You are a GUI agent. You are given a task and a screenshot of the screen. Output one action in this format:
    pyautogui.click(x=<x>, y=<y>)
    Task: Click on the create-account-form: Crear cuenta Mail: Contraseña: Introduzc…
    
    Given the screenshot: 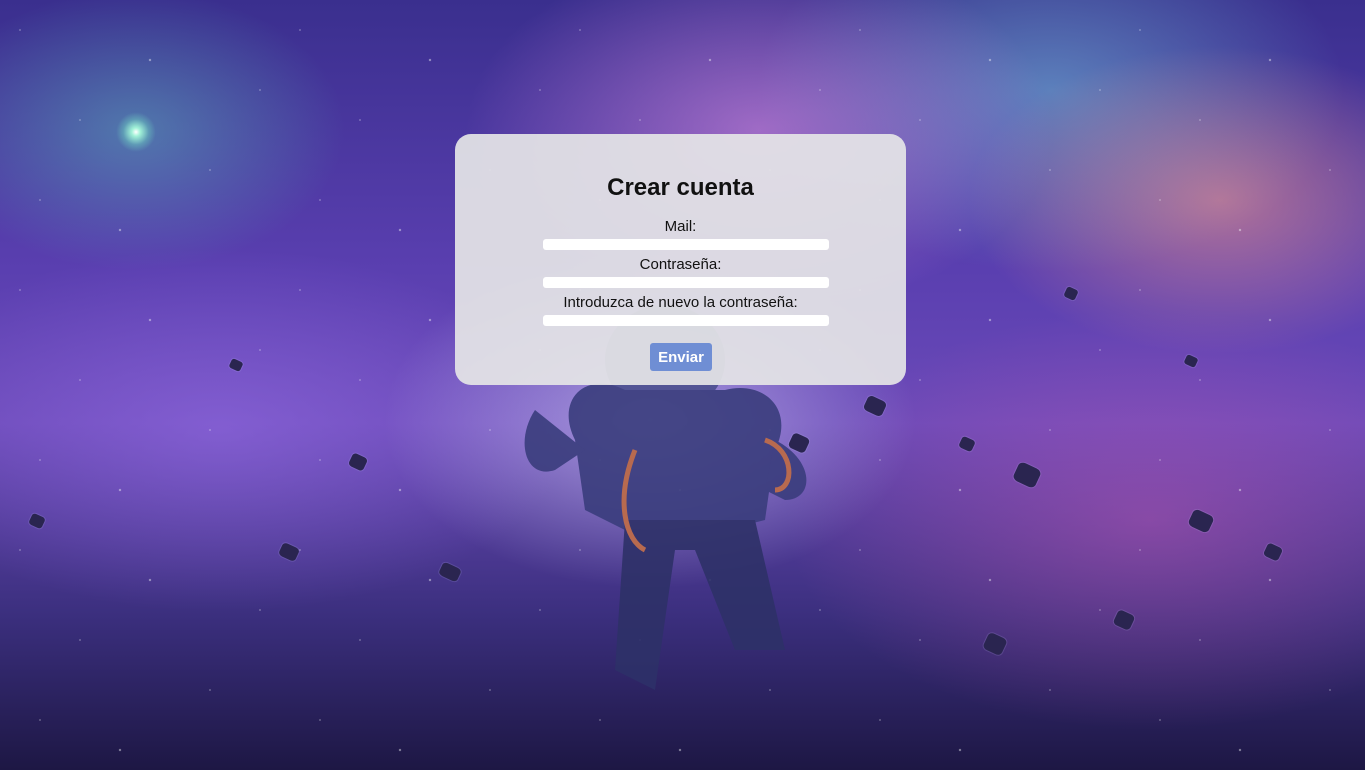 What is the action you would take?
    pyautogui.click(x=680, y=259)
    